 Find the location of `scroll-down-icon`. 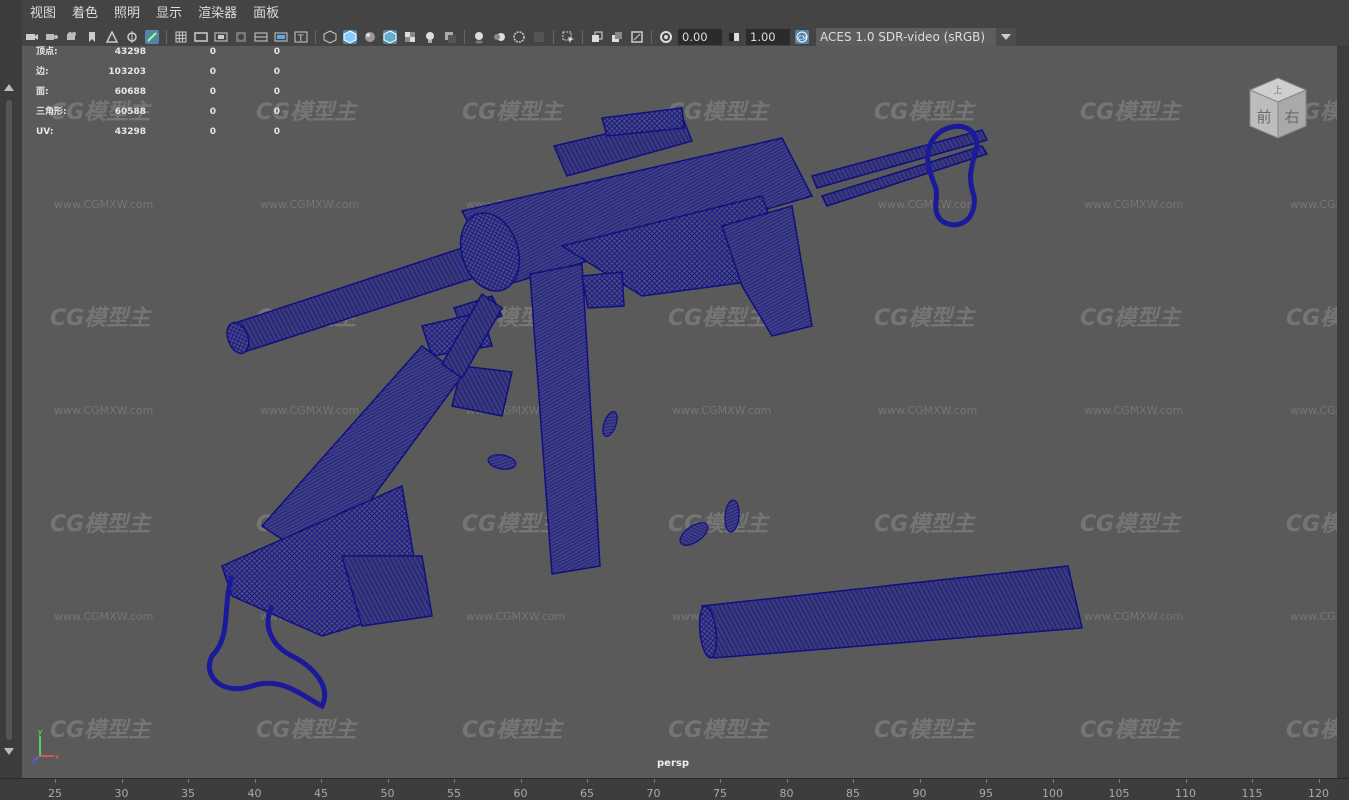

scroll-down-icon is located at coordinates (9, 751).